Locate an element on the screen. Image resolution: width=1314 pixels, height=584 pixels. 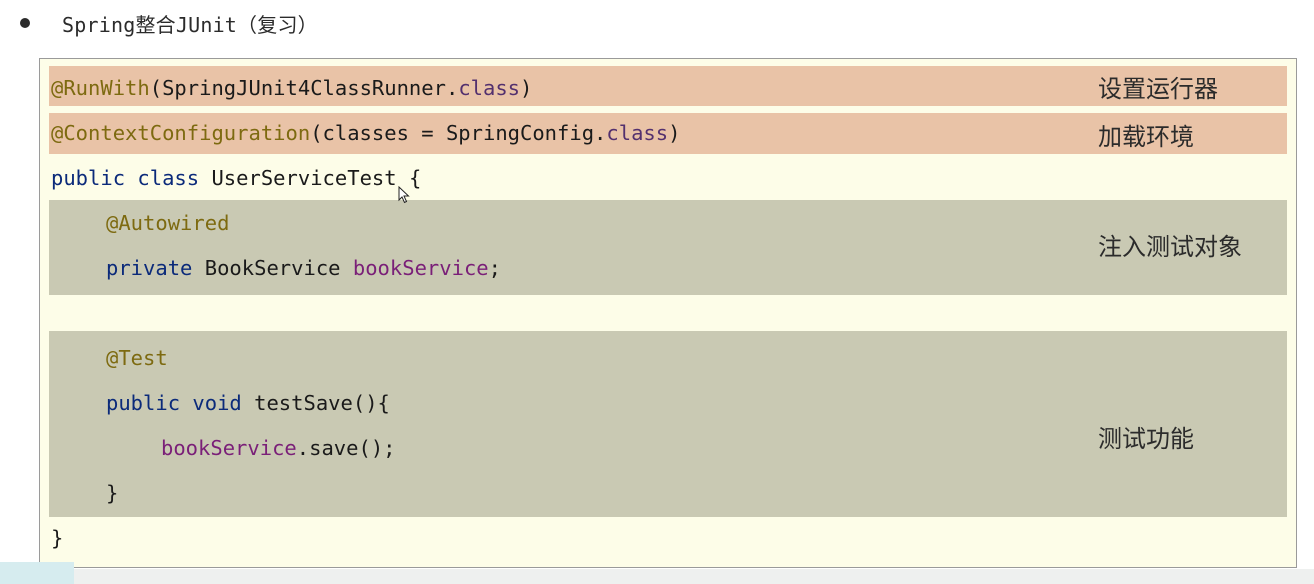
keyword-token: private is located at coordinates (149, 268).